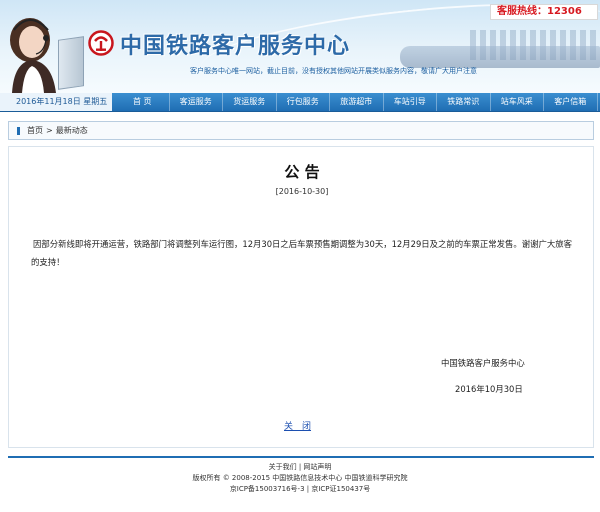 The height and width of the screenshot is (512, 600). I want to click on nav-item-station-guide: 车站引导, so click(410, 102).